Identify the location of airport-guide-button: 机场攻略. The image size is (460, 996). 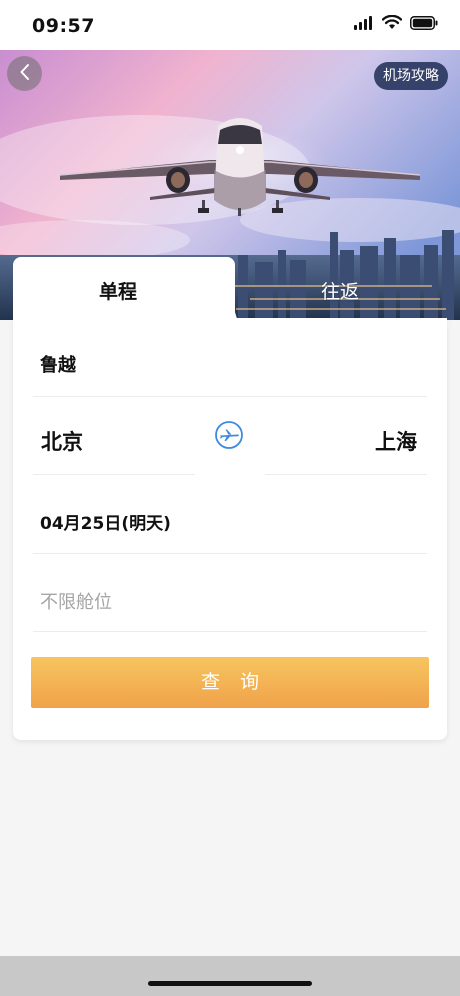
(411, 76).